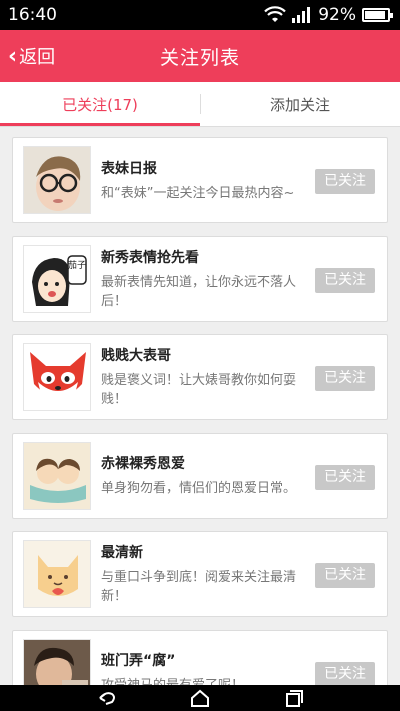 This screenshot has height=711, width=400. Describe the element at coordinates (301, 15) in the screenshot. I see `signal-icon` at that location.